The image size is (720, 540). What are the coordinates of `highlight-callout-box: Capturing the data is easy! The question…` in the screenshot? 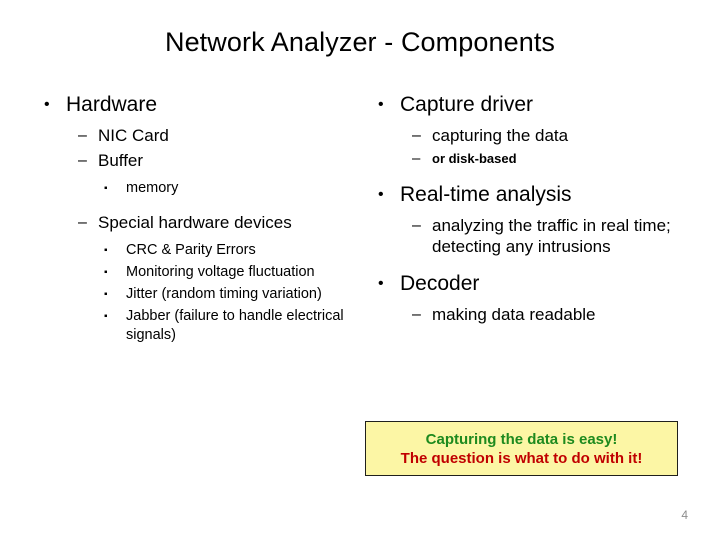 It's located at (521, 448).